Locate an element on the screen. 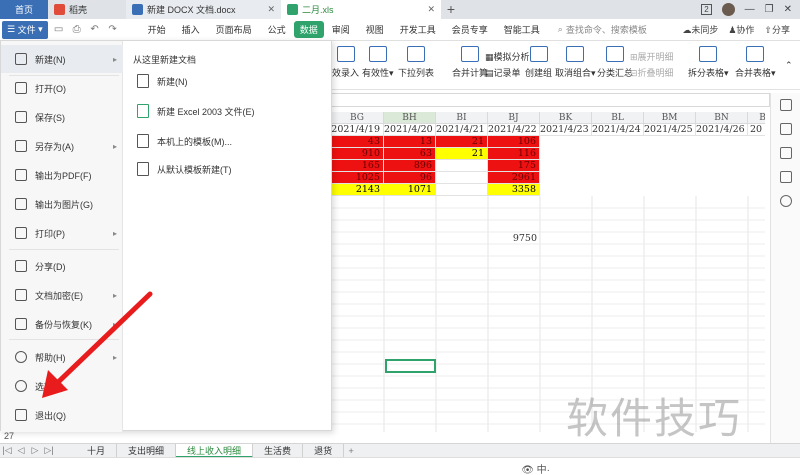 The width and height of the screenshot is (800, 475). ribbon-consolidate: 合并计算 is located at coordinates (470, 62).